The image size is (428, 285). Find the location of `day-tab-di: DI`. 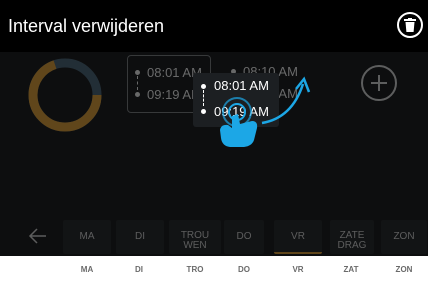

day-tab-di: DI is located at coordinates (140, 237).